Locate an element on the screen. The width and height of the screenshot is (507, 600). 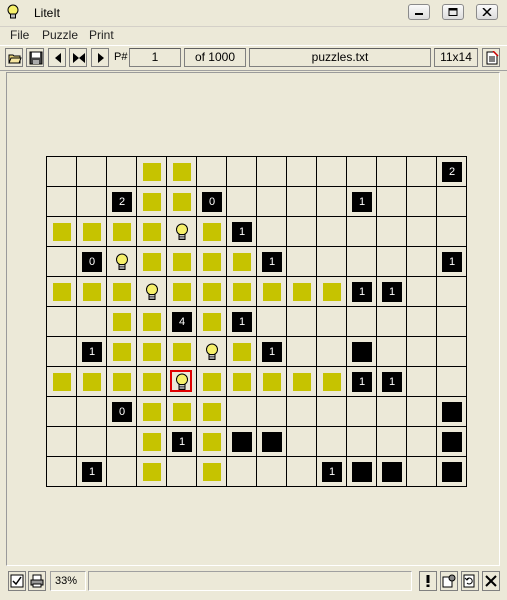
refresh-button is located at coordinates (470, 581).